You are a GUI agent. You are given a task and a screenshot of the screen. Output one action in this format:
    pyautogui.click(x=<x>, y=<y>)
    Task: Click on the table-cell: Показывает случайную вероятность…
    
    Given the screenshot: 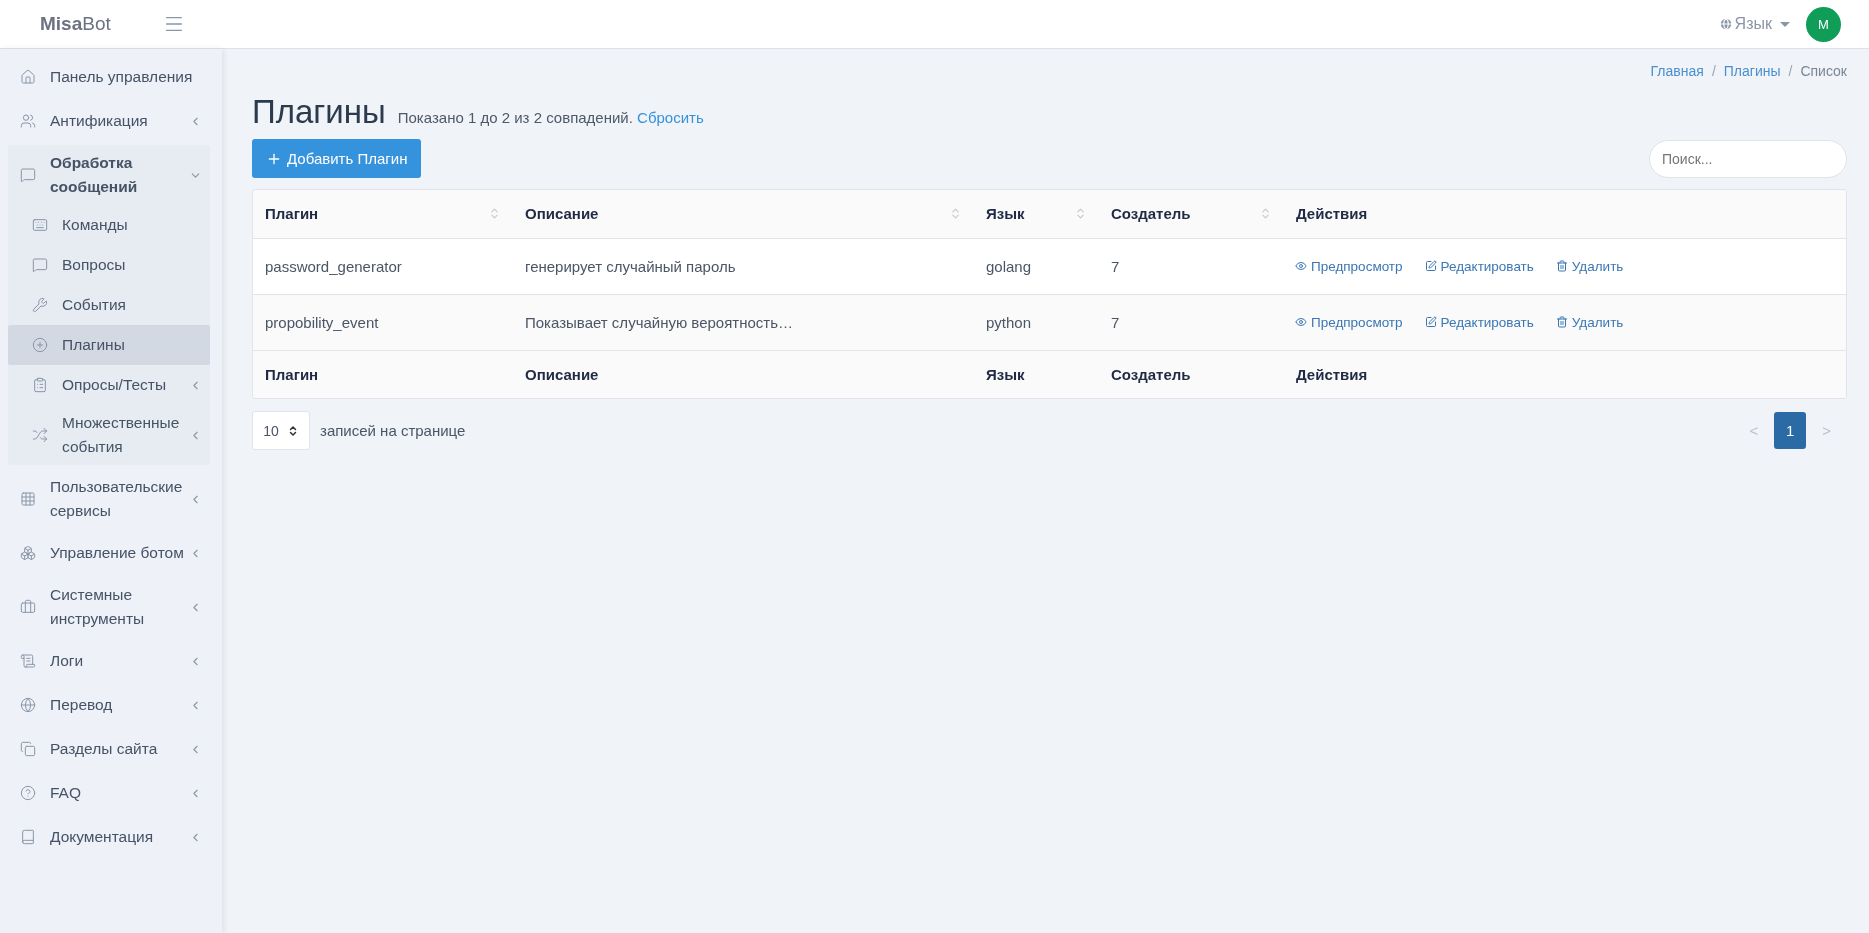 What is the action you would take?
    pyautogui.click(x=743, y=322)
    